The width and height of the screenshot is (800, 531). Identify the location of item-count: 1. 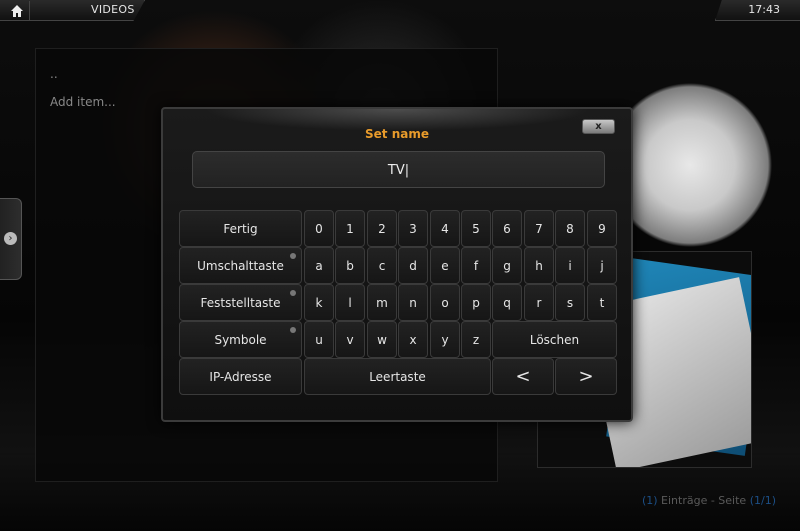
(650, 500).